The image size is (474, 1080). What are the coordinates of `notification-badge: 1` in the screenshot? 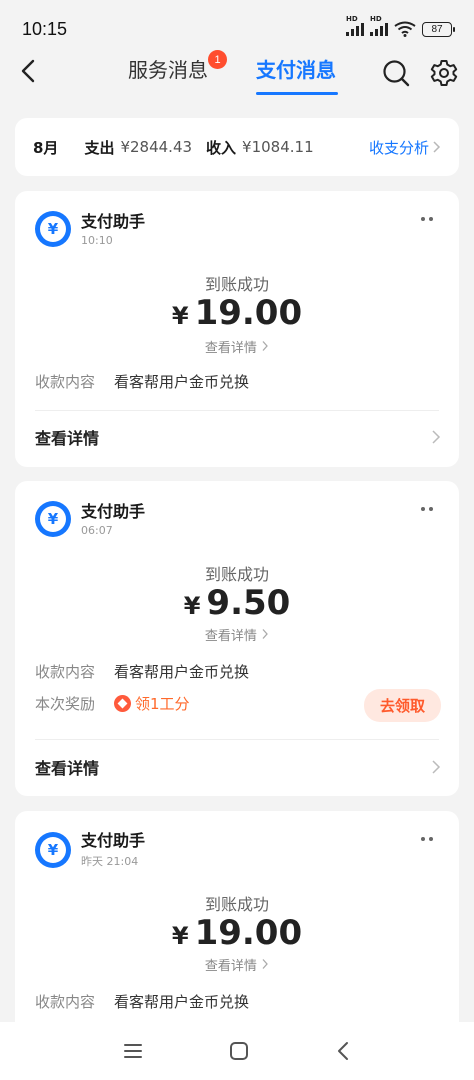 It's located at (217, 59).